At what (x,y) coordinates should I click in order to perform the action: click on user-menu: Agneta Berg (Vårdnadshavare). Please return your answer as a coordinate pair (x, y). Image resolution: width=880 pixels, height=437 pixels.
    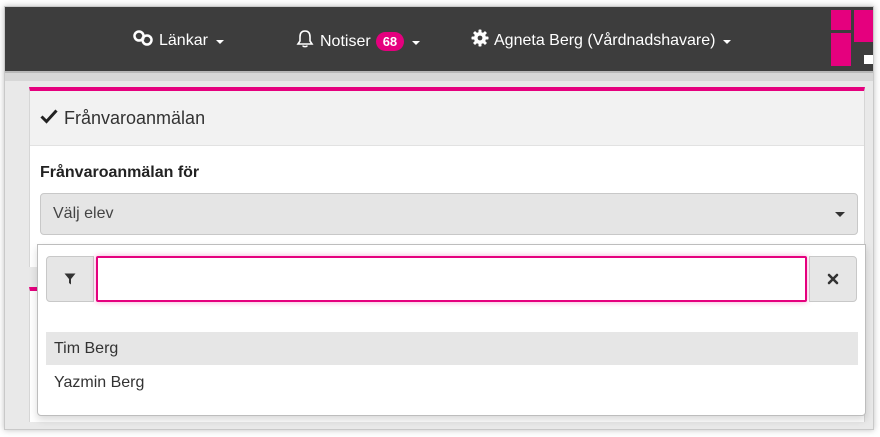
    Looking at the image, I should click on (601, 40).